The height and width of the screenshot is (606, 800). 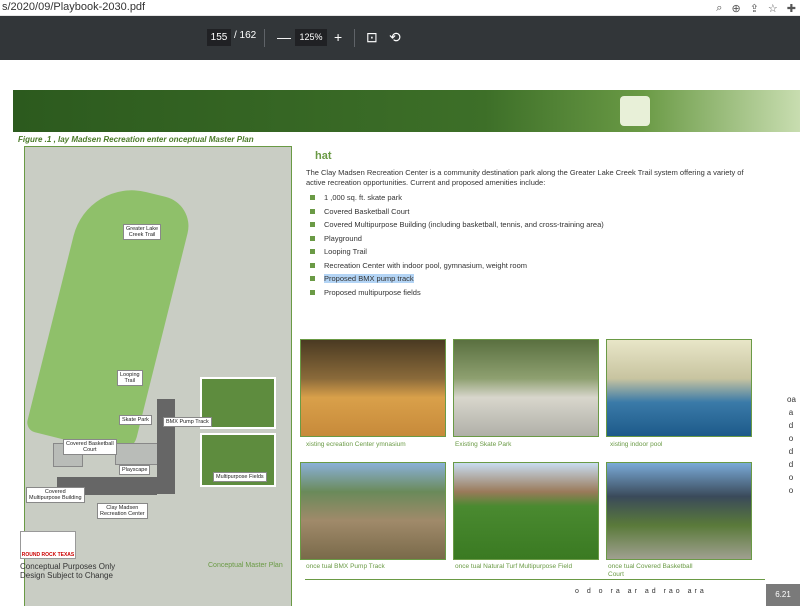 I want to click on round-rock-logo: ROUND ROCK TEXAS, so click(x=48, y=545).